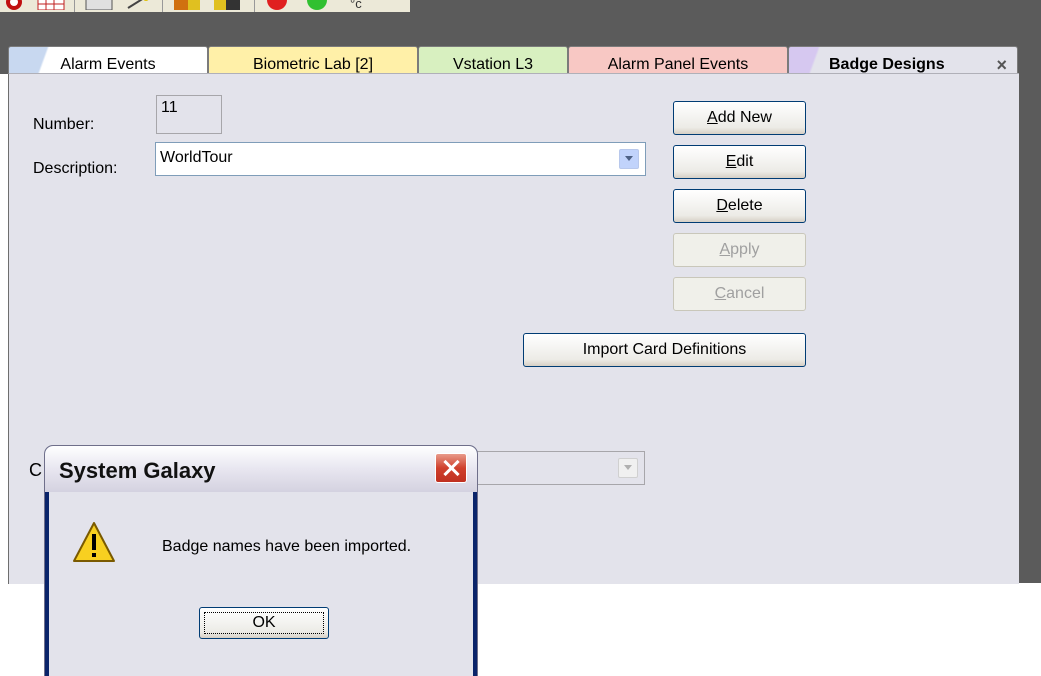  I want to click on toolbar-strip: °c, so click(205, 6).